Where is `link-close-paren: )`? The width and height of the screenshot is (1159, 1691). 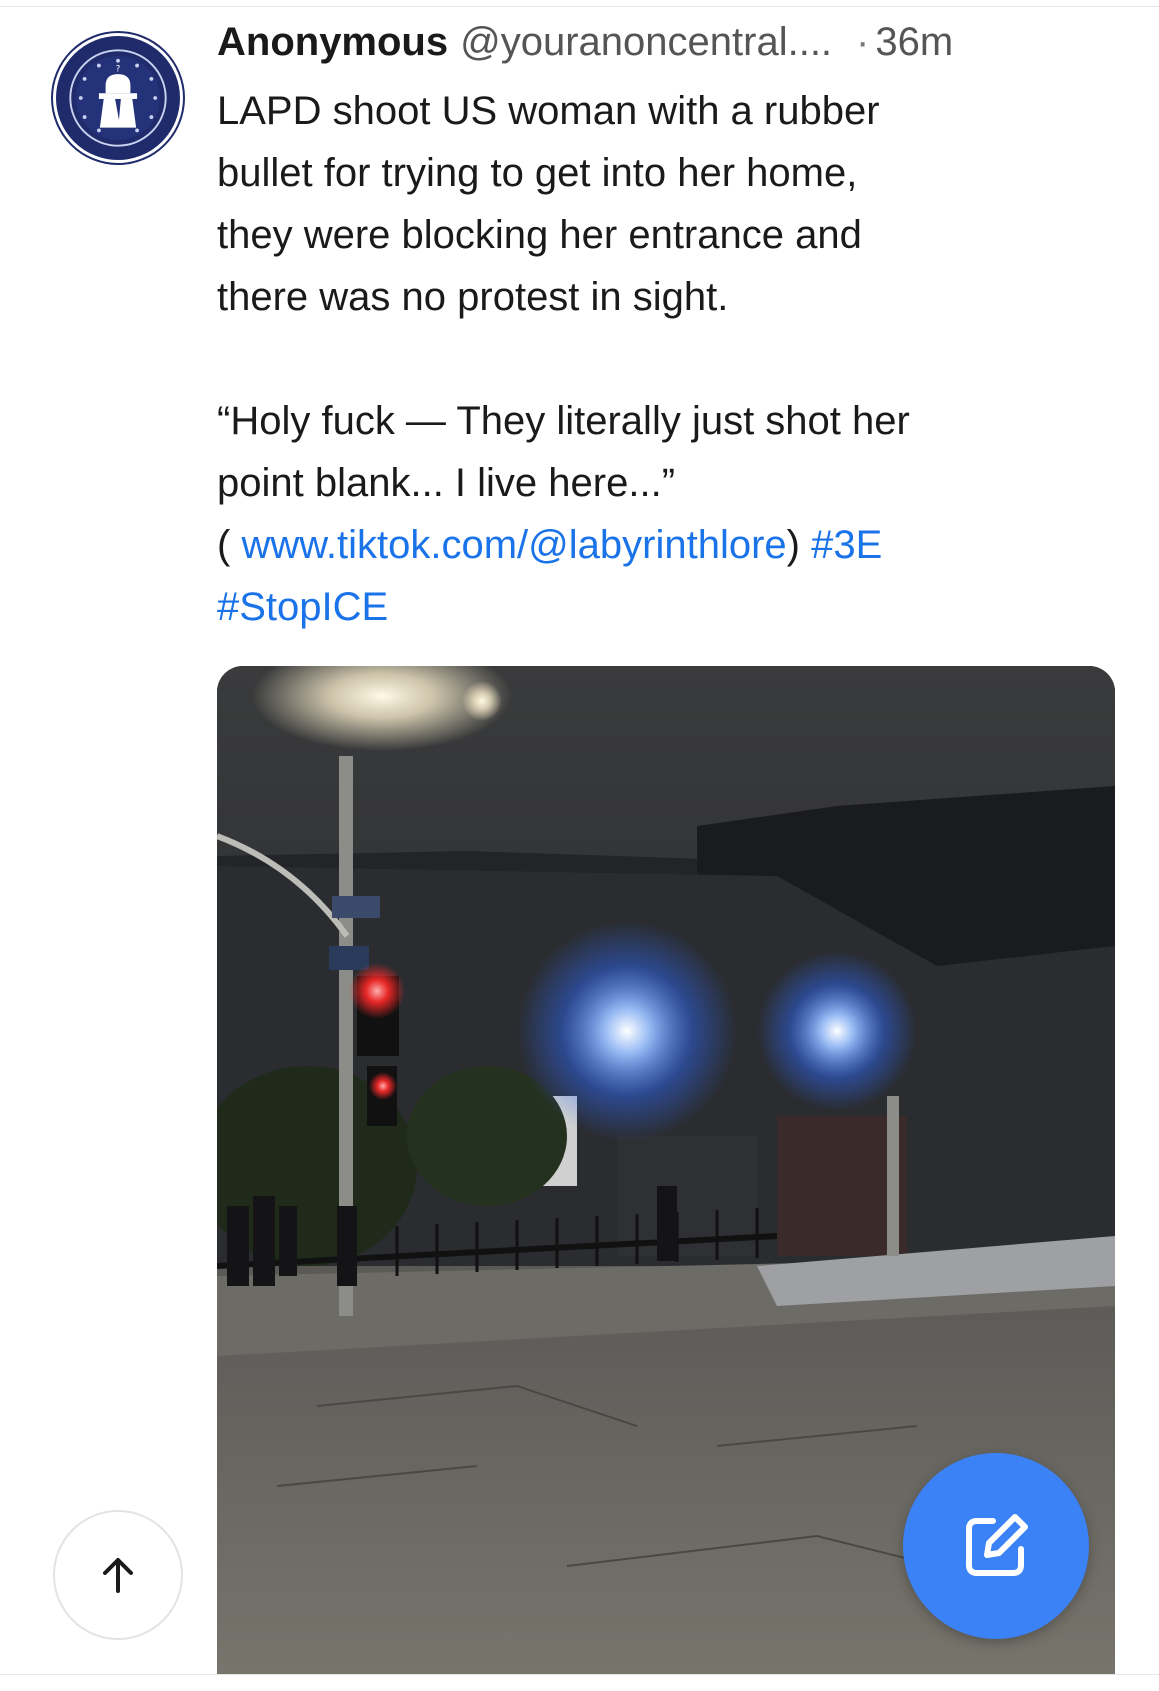
link-close-paren: ) is located at coordinates (799, 545).